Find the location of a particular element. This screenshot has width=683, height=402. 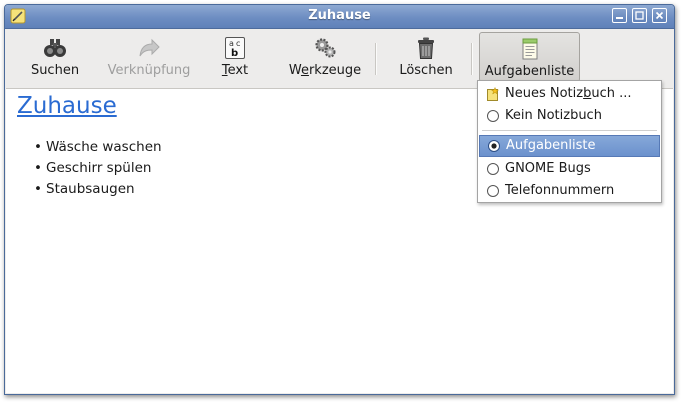

search-button: Suchen is located at coordinates (55, 57).